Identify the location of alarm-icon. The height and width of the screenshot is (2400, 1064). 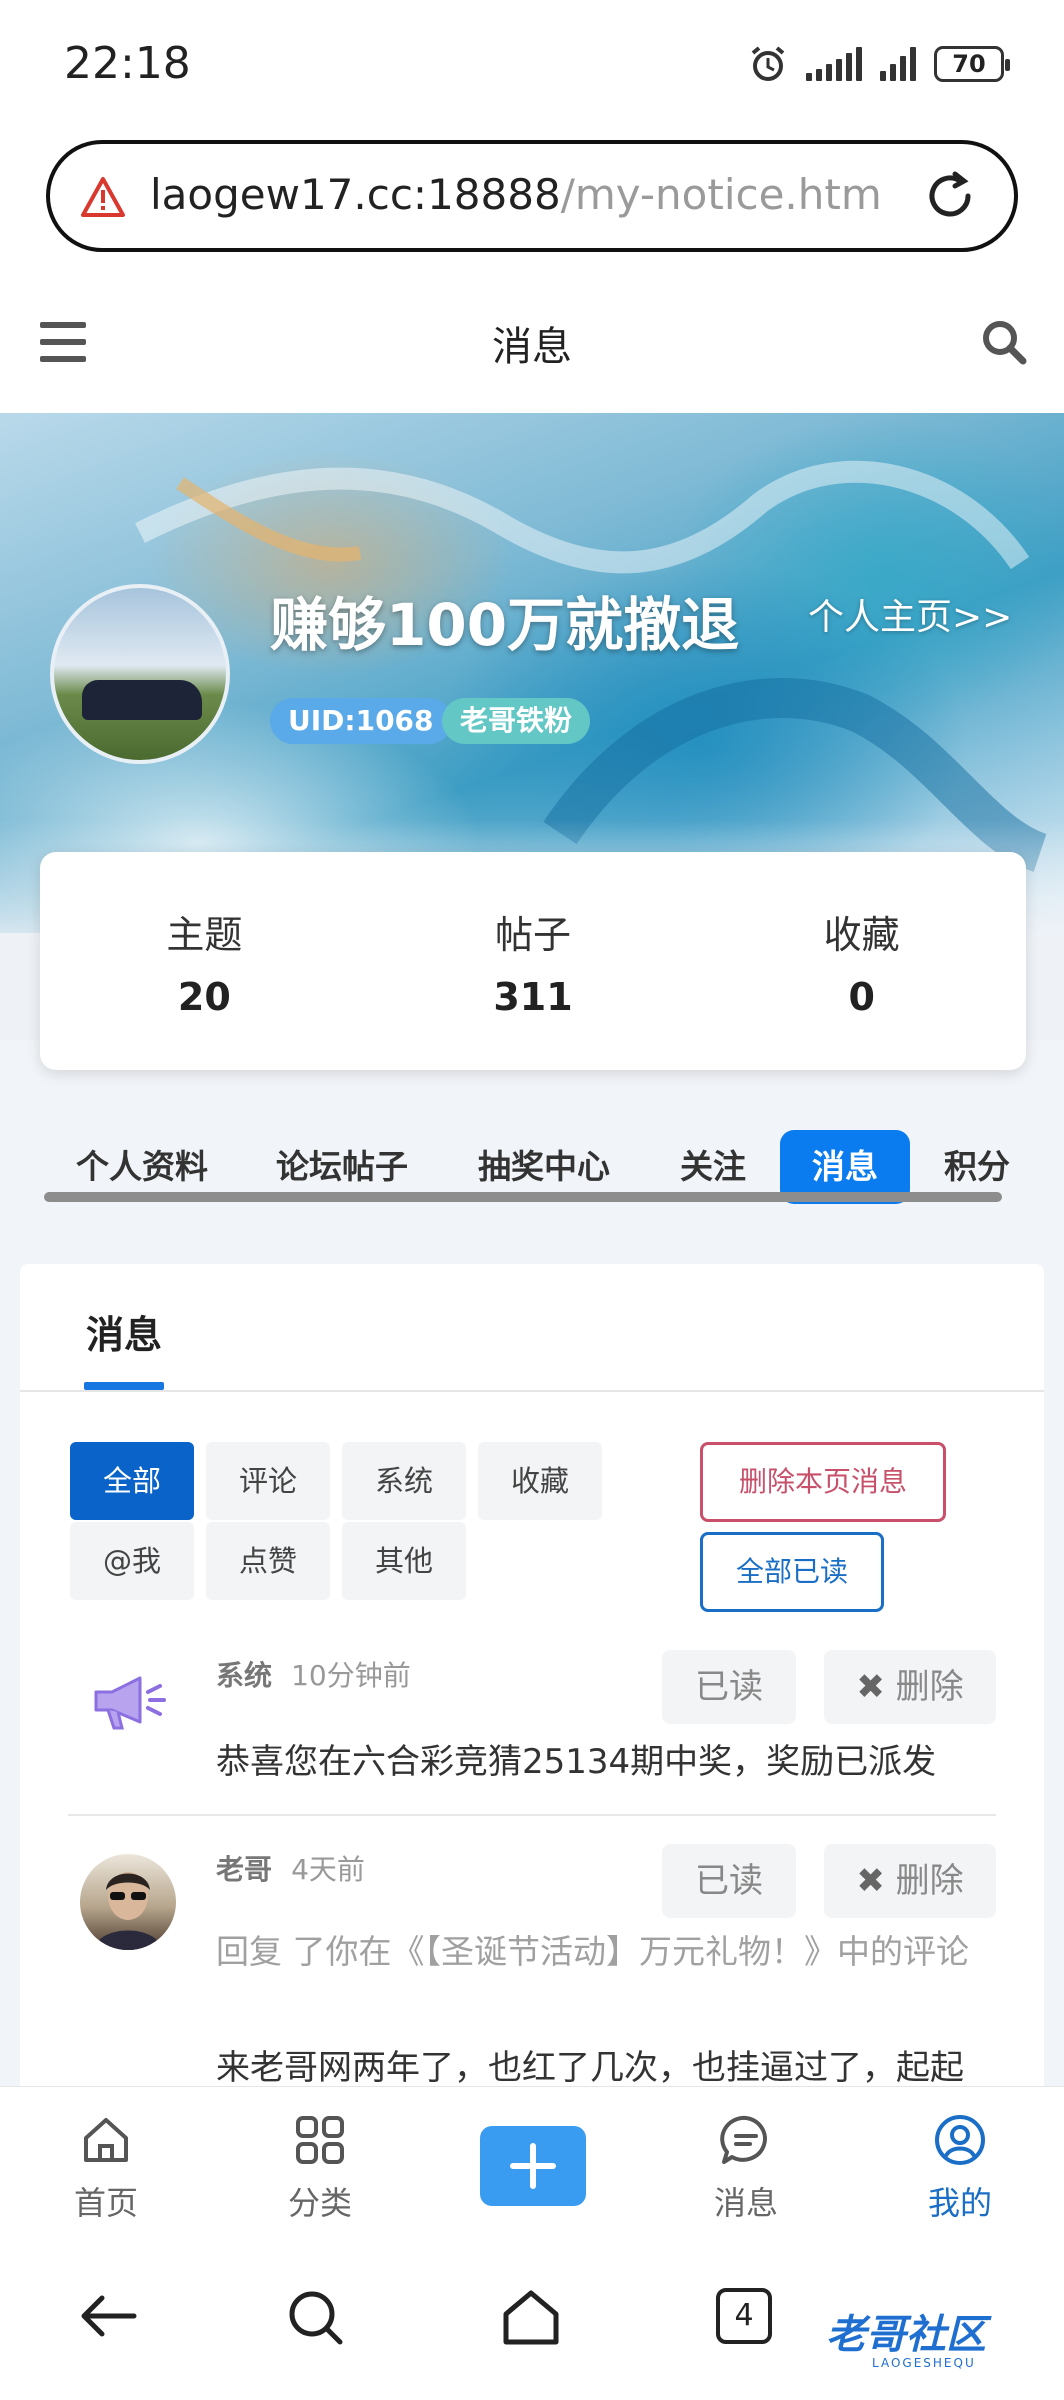
(768, 63).